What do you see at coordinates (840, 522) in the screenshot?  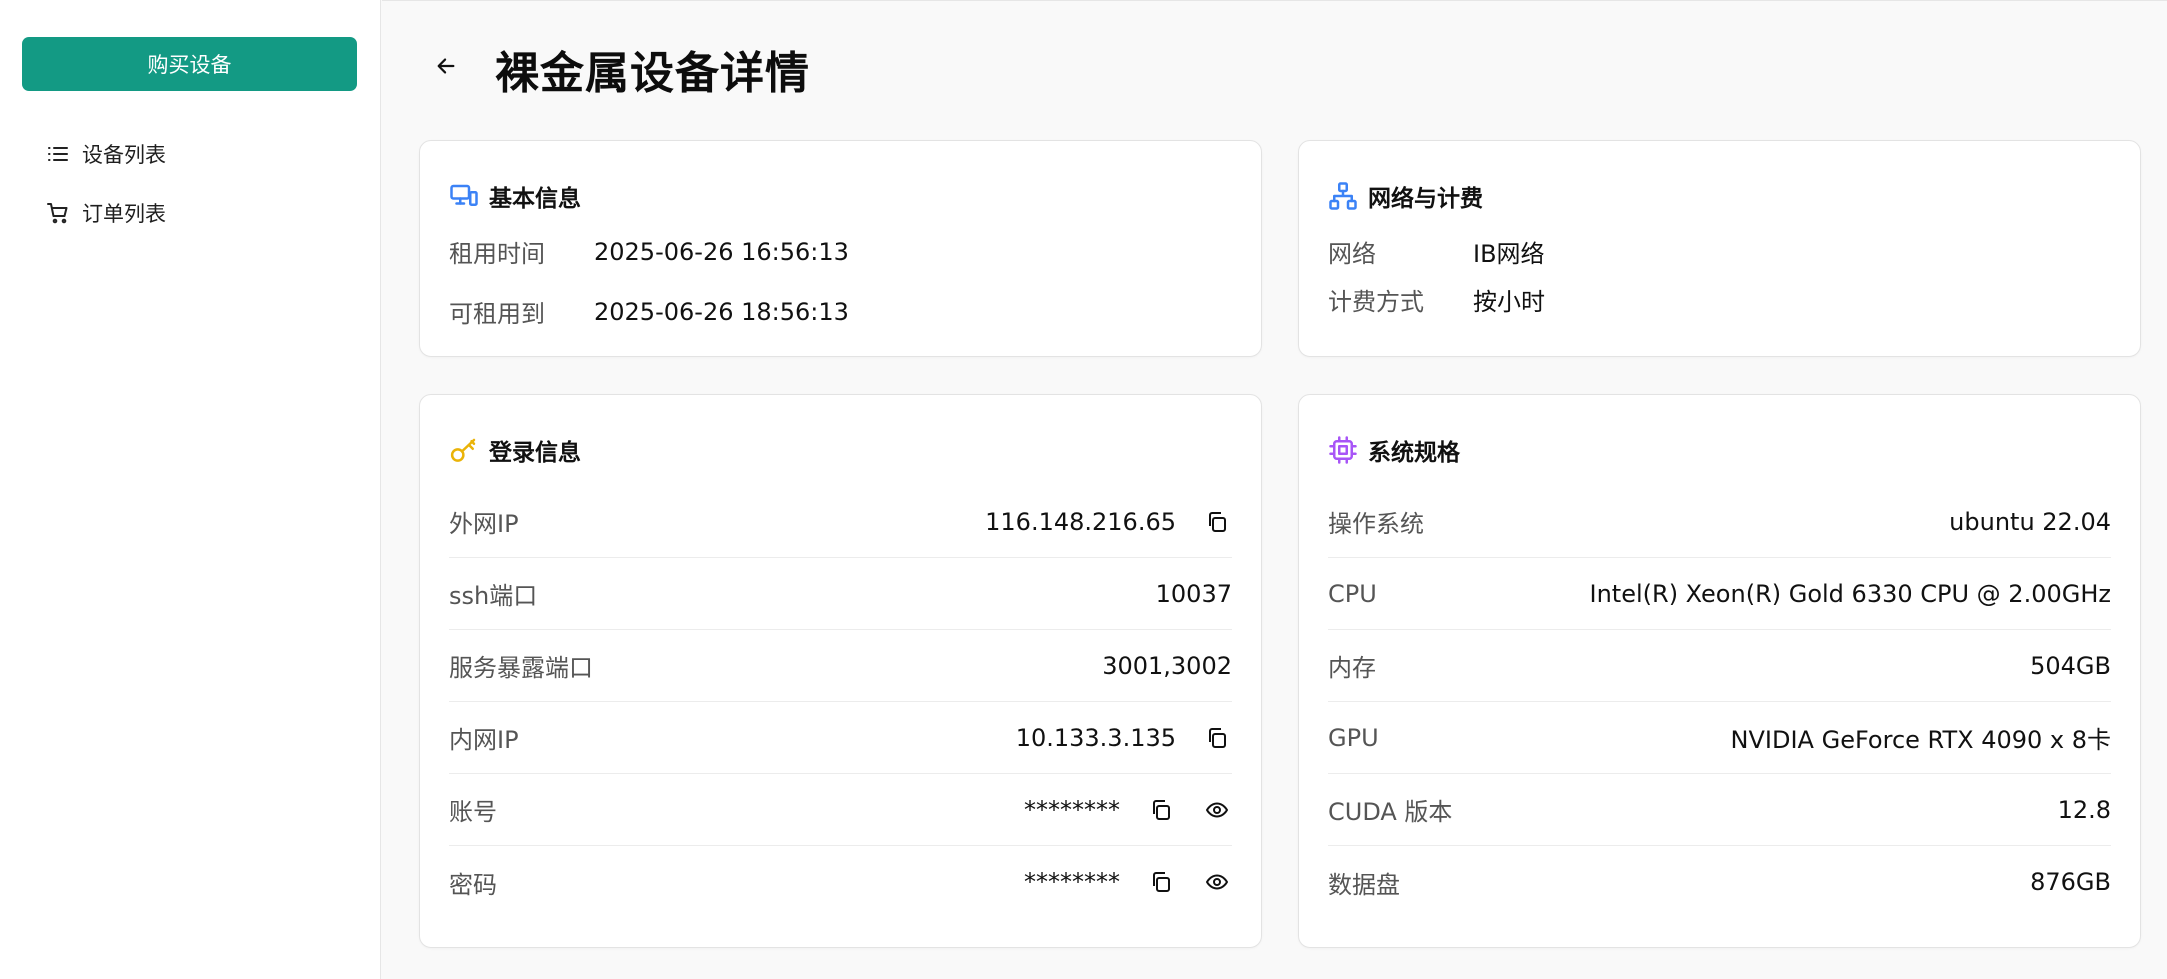 I see `login-row-public-ip: 外网IP 116.148.216.65` at bounding box center [840, 522].